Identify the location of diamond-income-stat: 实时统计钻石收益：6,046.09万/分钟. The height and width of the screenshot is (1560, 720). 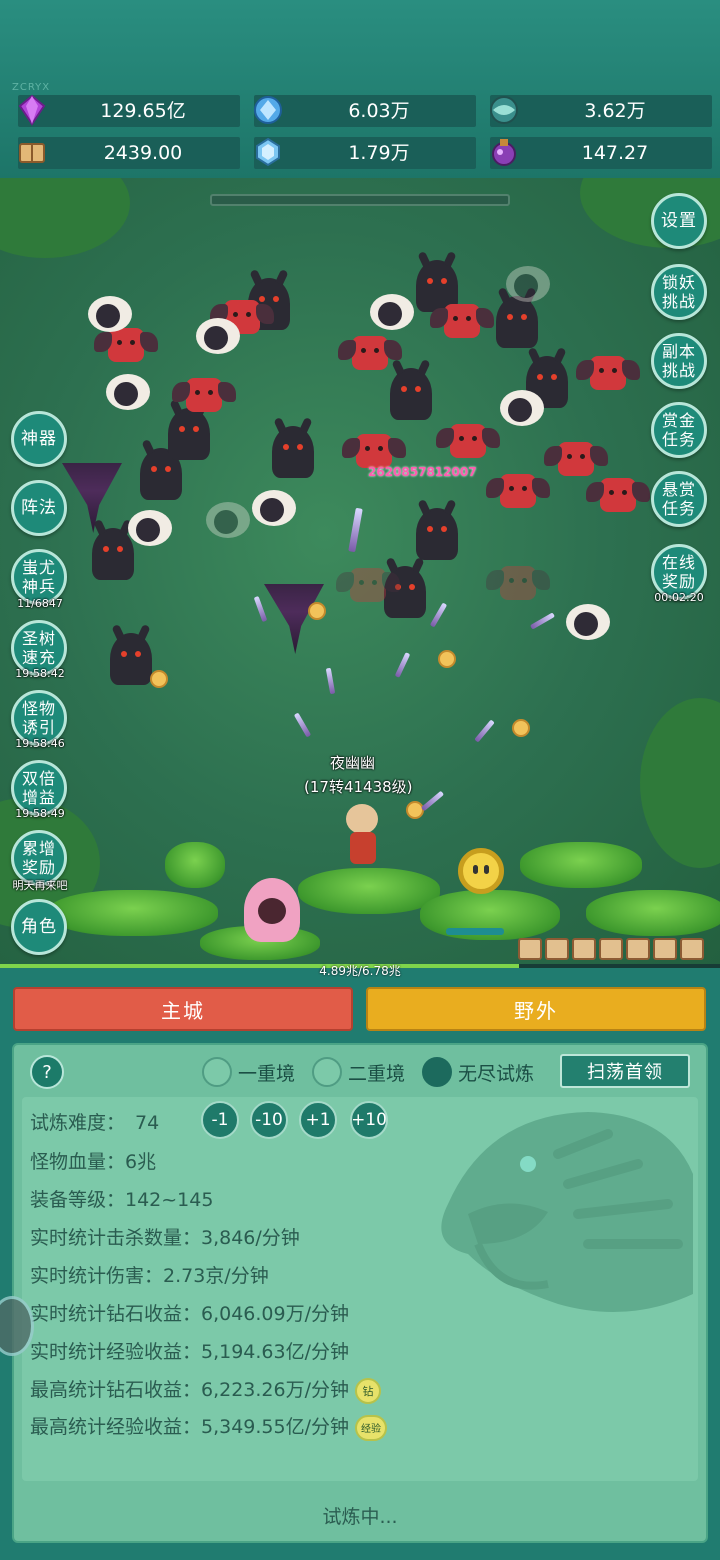
(190, 1314).